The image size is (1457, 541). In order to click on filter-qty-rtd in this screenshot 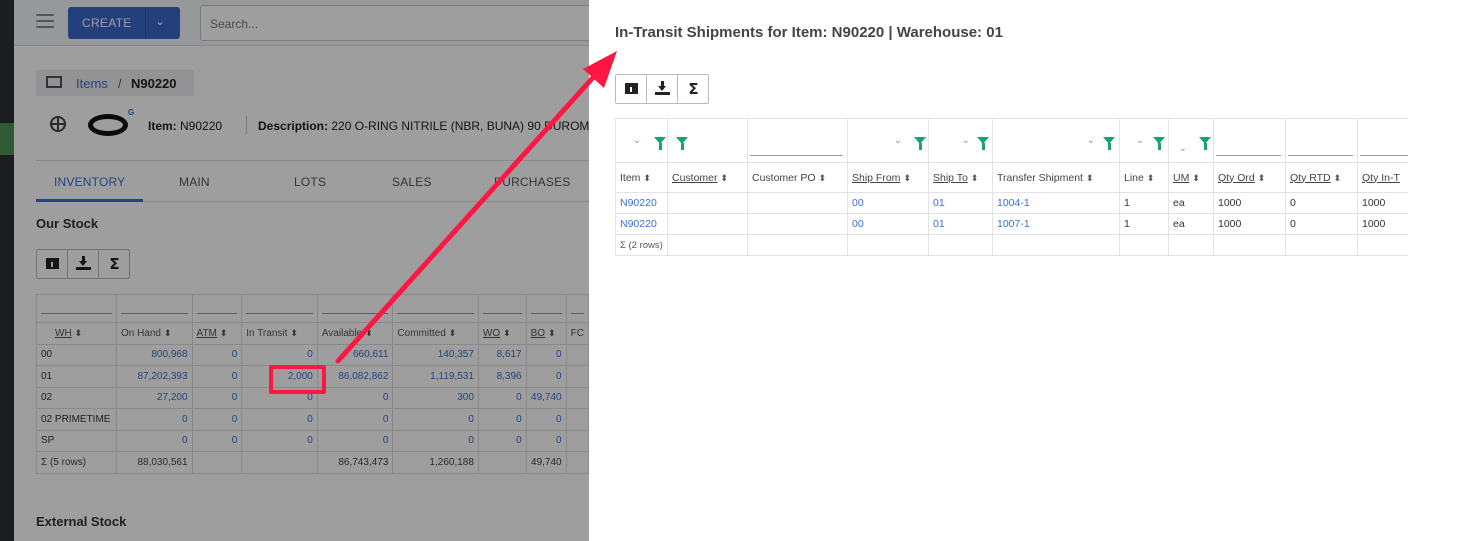, I will do `click(1321, 140)`.